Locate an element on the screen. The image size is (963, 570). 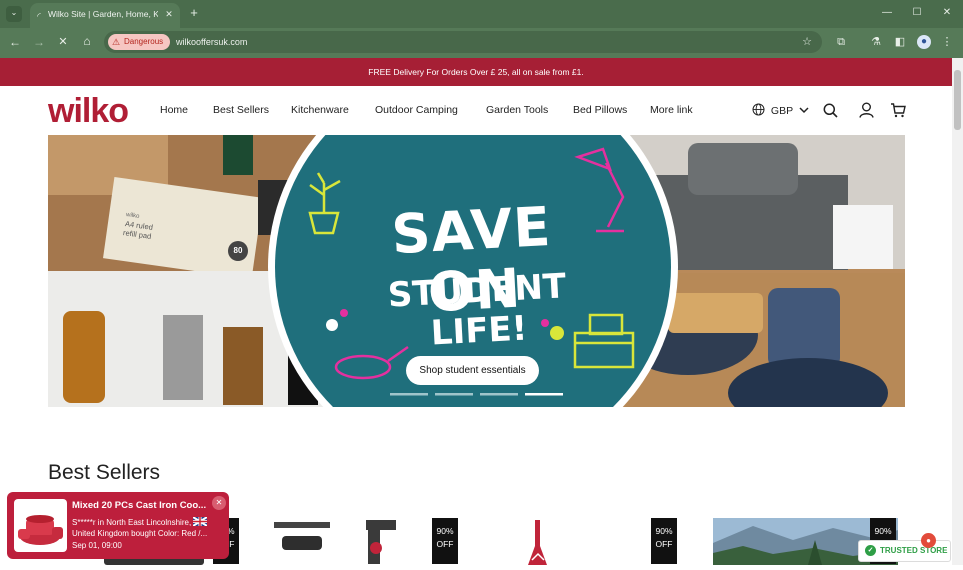
currency-selector: GBP is located at coordinates (780, 110).